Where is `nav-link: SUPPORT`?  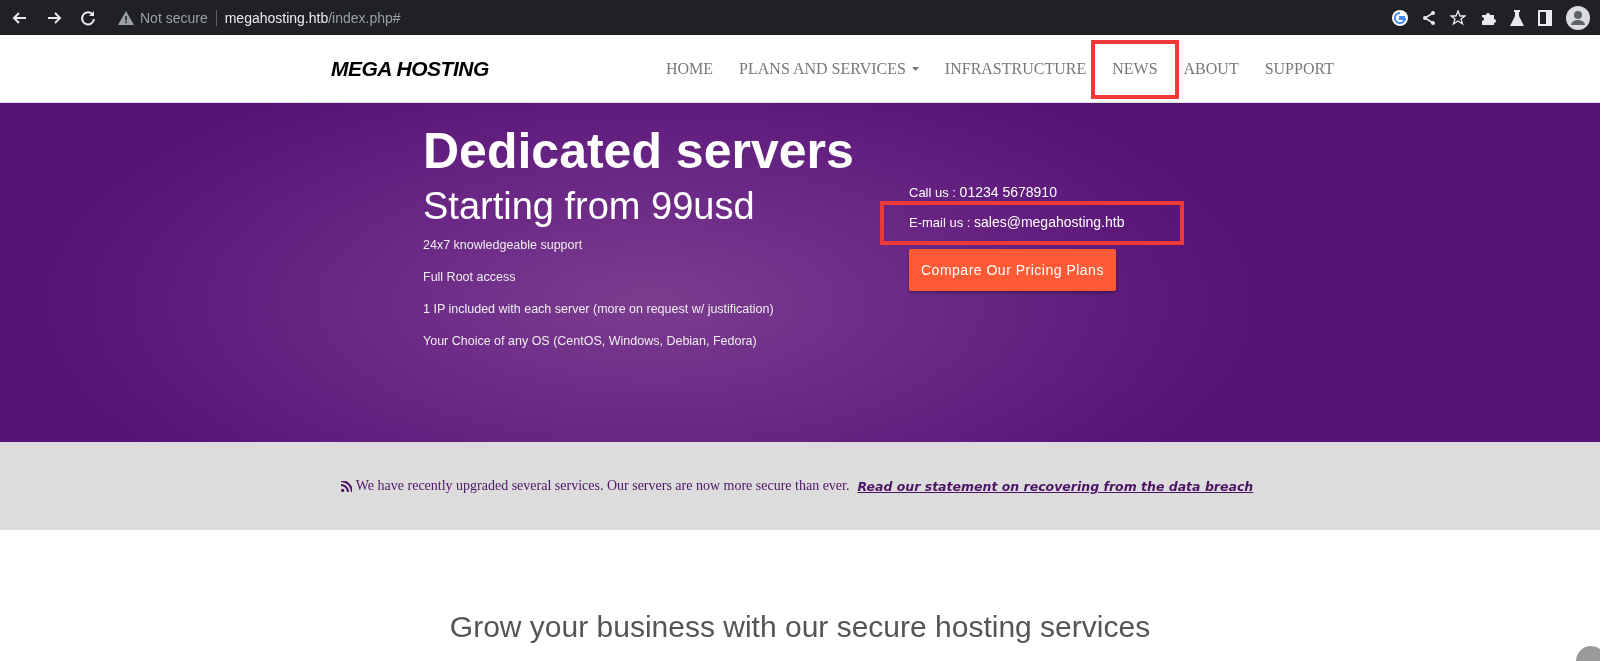 nav-link: SUPPORT is located at coordinates (1299, 68).